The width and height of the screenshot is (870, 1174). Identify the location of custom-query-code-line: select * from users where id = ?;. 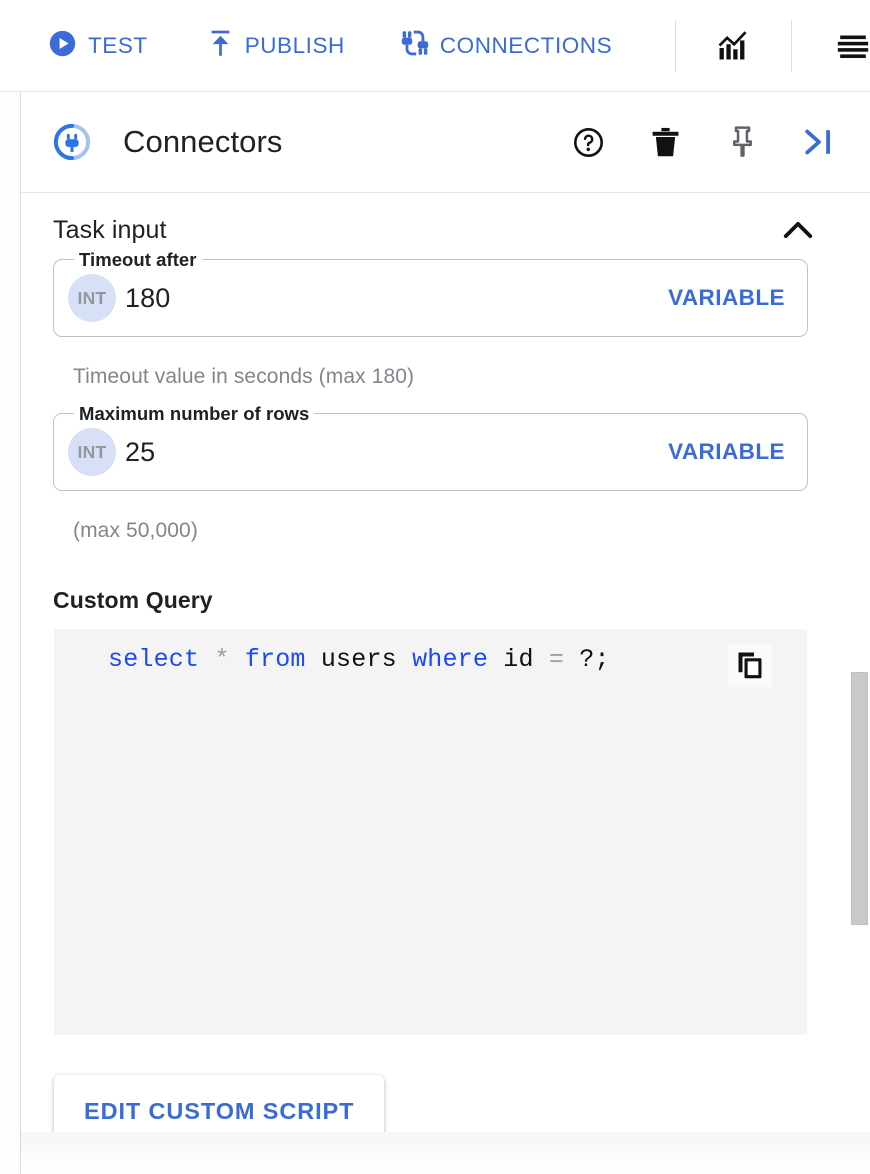
(359, 659).